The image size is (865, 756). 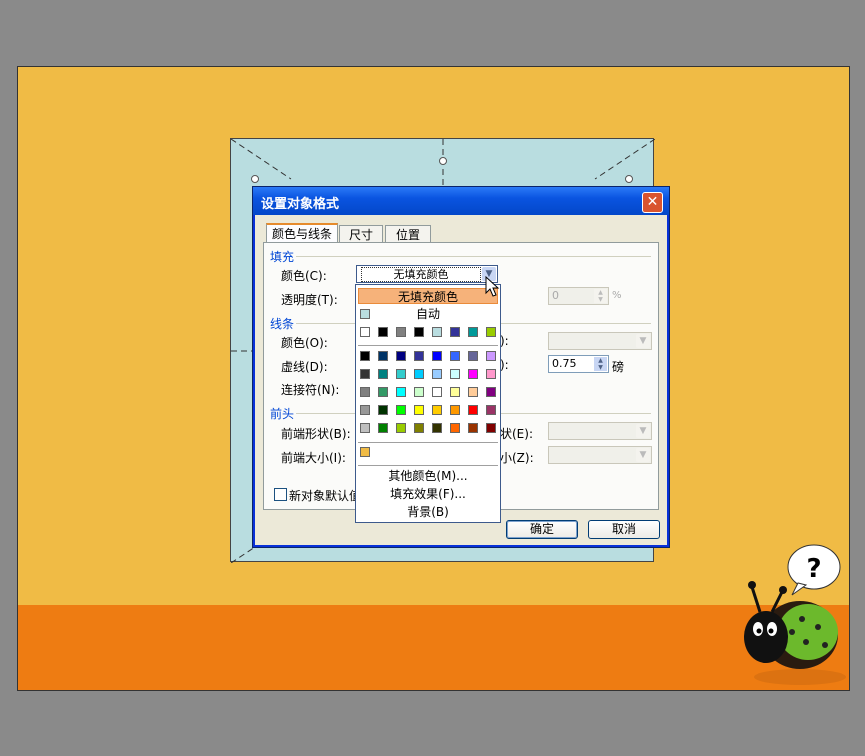 What do you see at coordinates (304, 276) in the screenshot?
I see `fill-color-label: 颜色(C):` at bounding box center [304, 276].